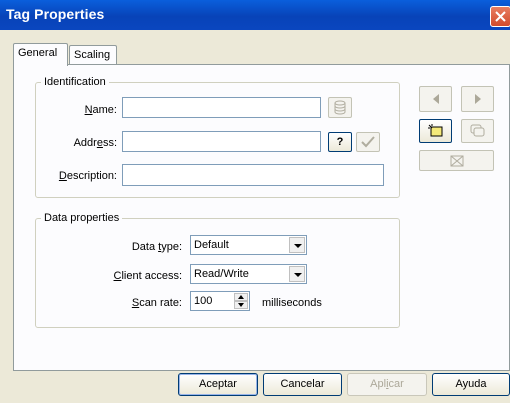 This screenshot has width=510, height=403. I want to click on client-access-label: Client access:, so click(147, 276).